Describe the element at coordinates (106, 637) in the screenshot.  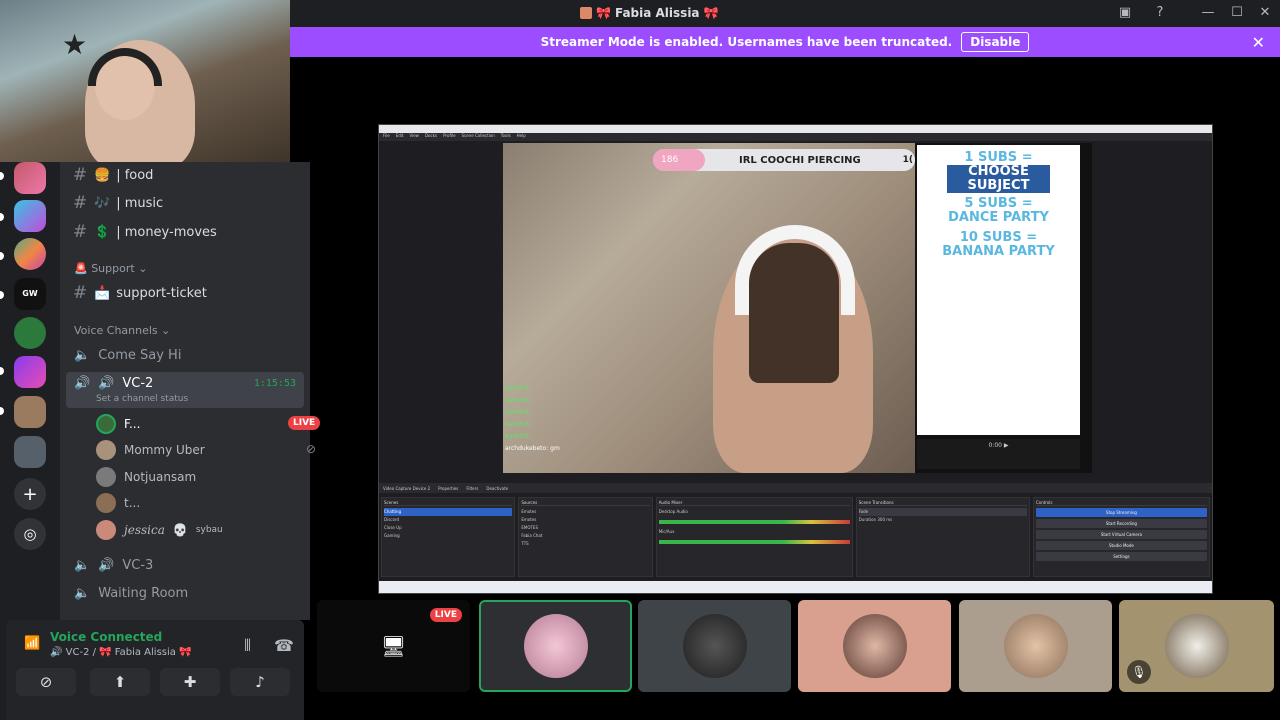
I see `voice-status: Voice Connected` at that location.